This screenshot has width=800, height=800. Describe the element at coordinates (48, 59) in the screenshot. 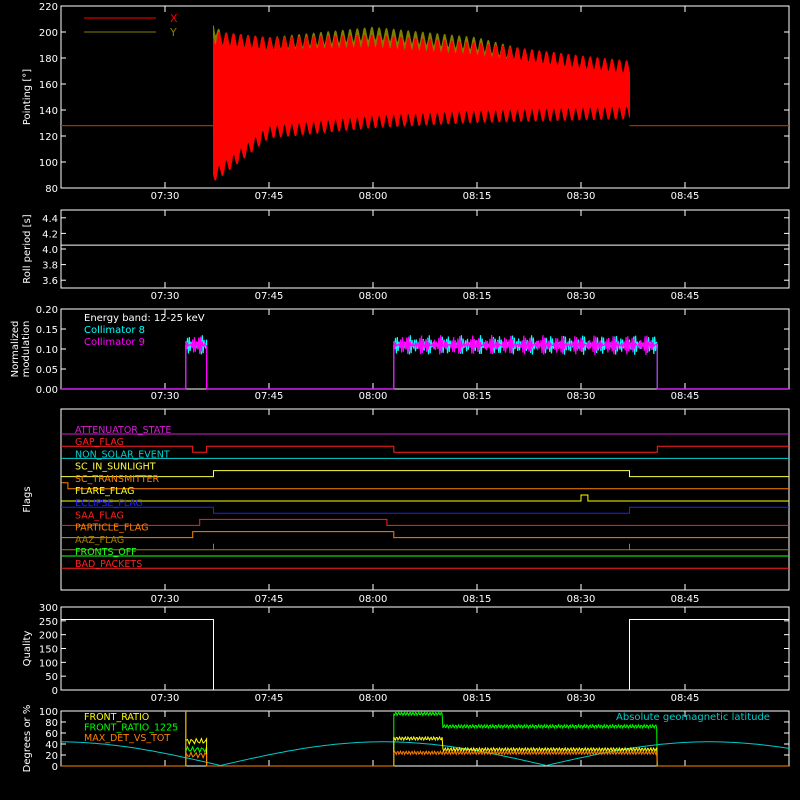

I see `ytick-label: 180` at that location.